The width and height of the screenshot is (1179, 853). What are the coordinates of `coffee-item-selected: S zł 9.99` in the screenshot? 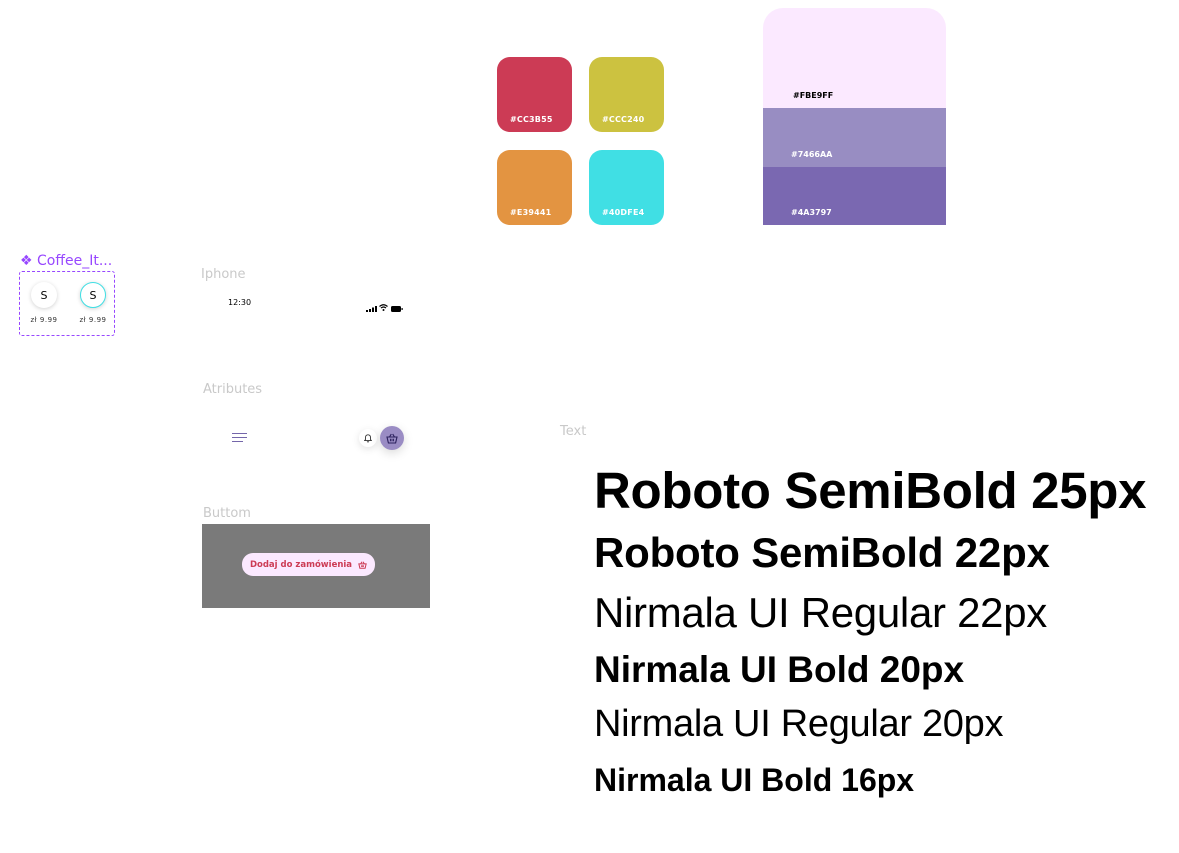 It's located at (93, 303).